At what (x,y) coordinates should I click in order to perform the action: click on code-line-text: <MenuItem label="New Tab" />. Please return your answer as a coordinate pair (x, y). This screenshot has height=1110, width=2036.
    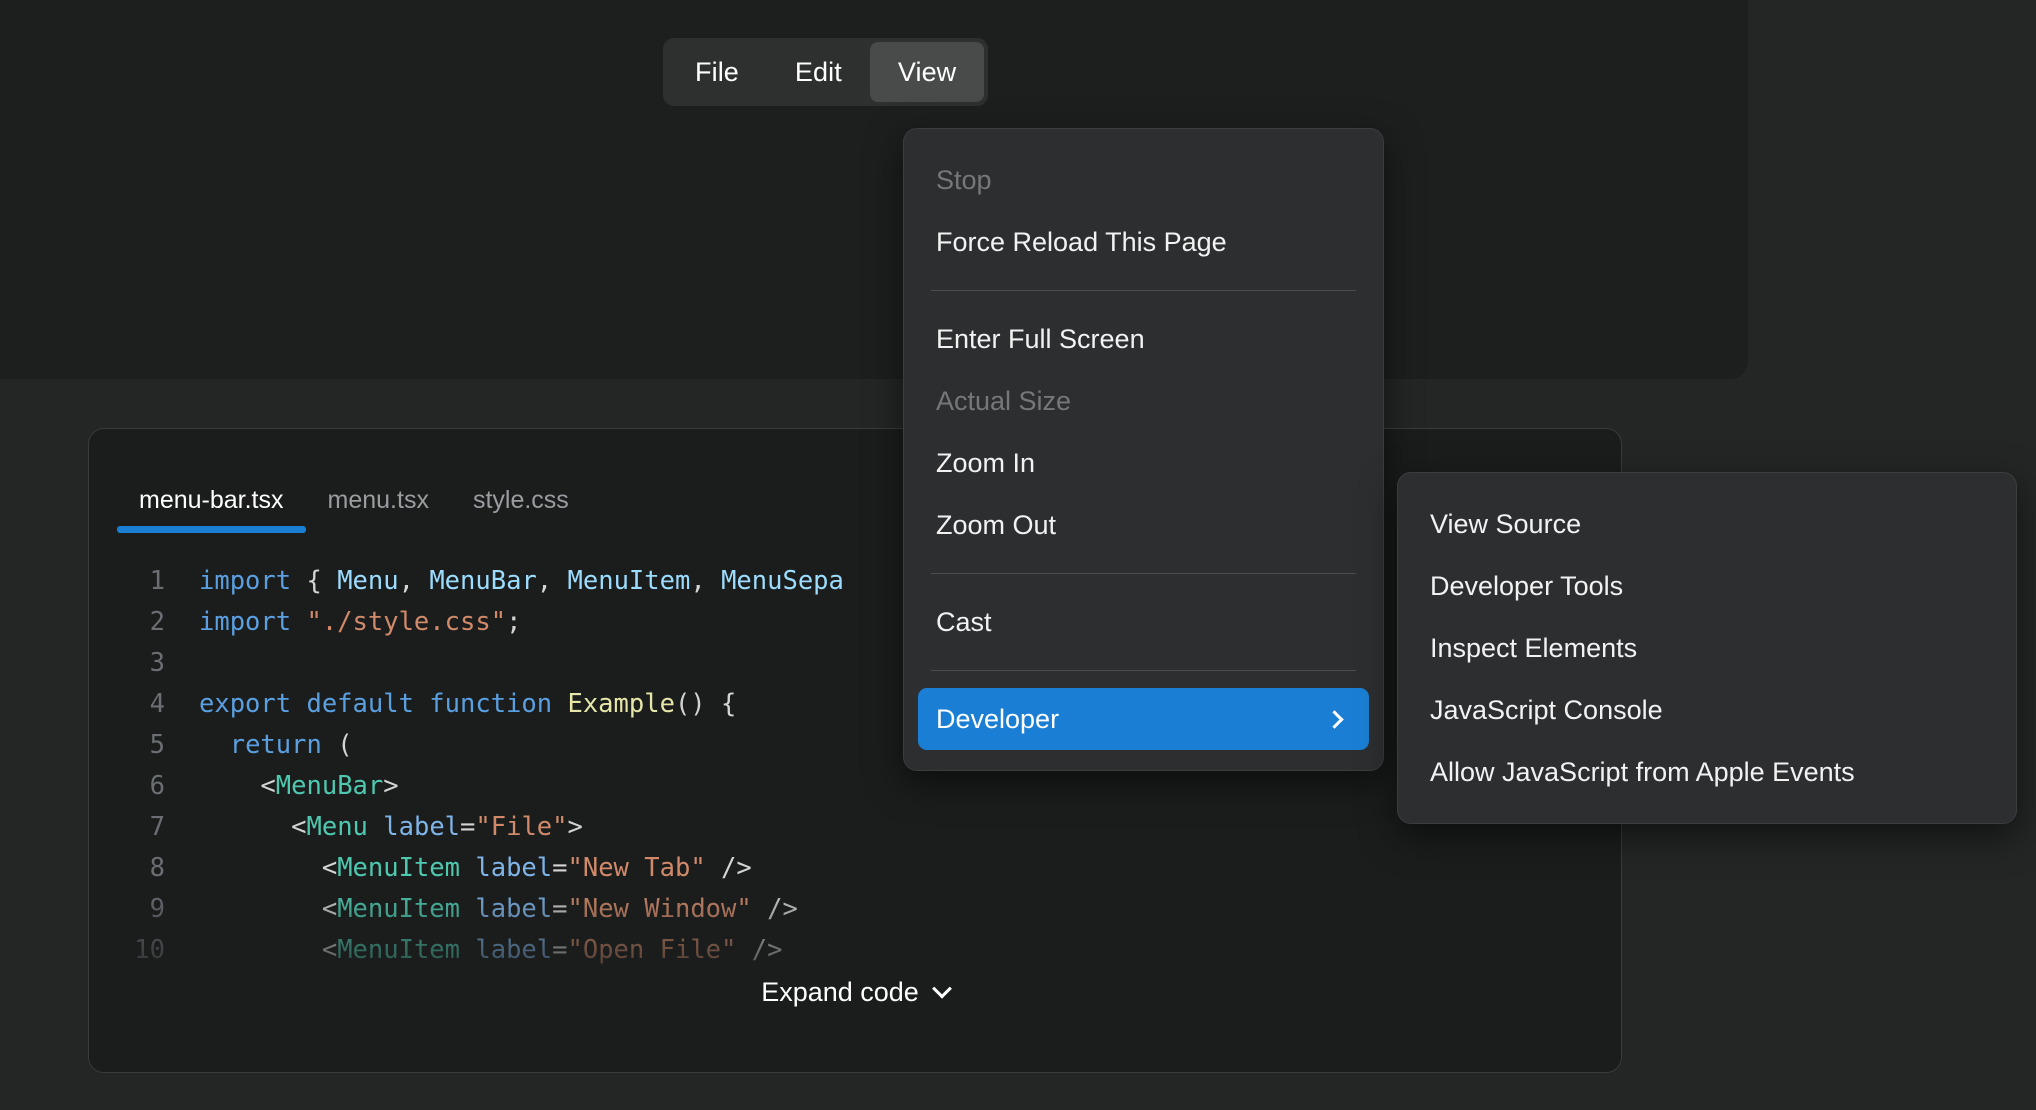
    Looking at the image, I should click on (910, 868).